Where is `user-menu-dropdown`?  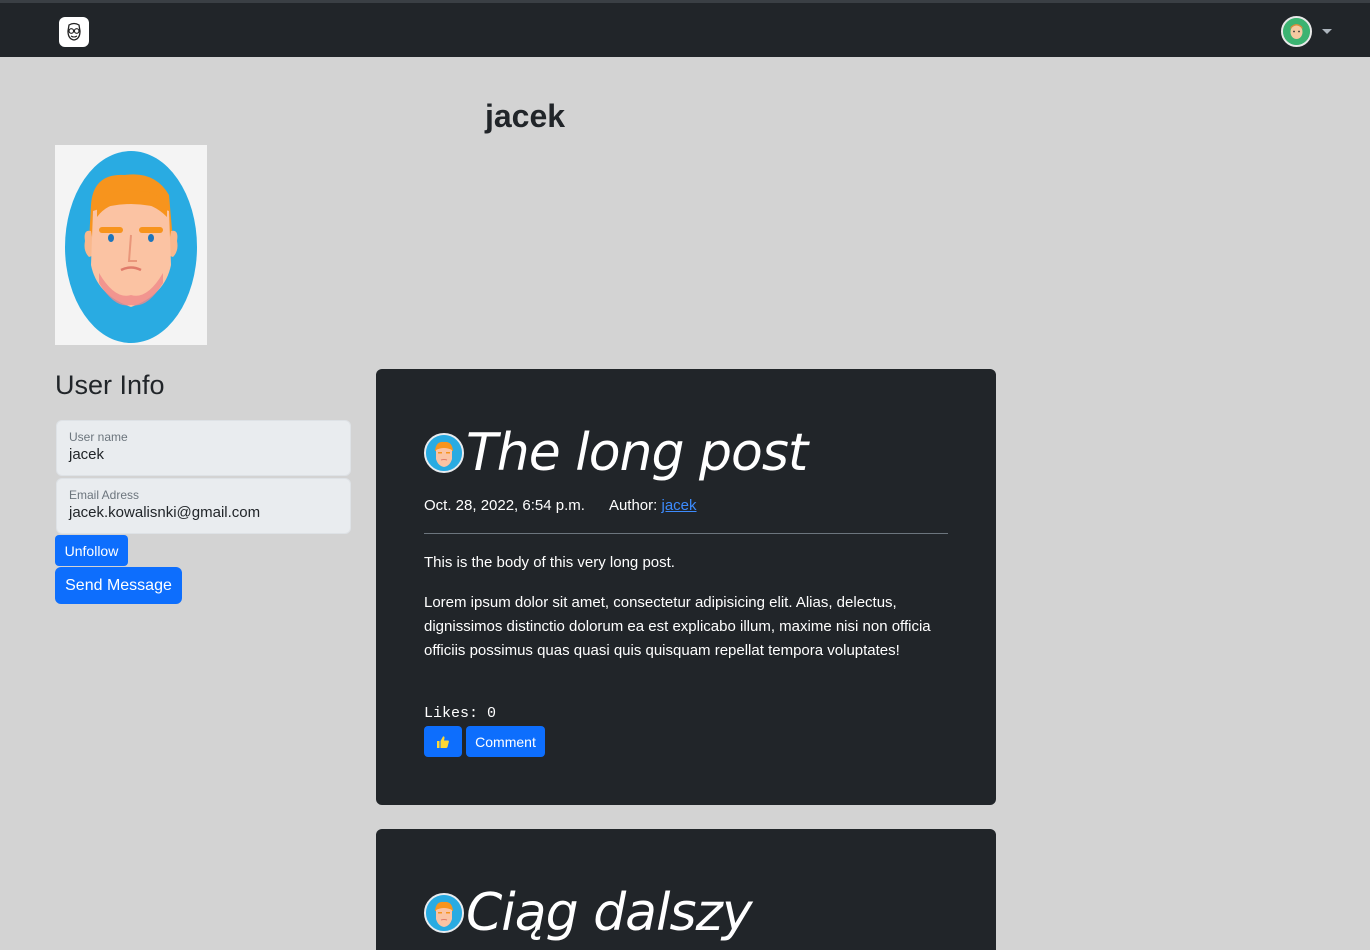
user-menu-dropdown is located at coordinates (1306, 31).